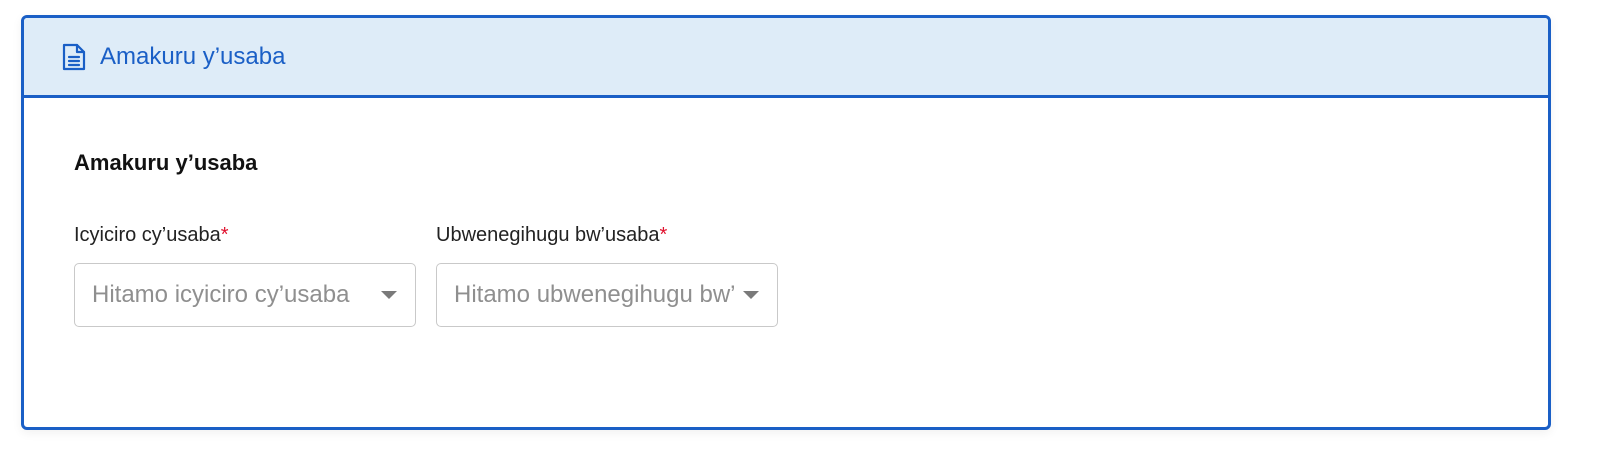 The height and width of the screenshot is (465, 1600). I want to click on applicant-category-select: Hitamo icyiciro cy’usaba, so click(245, 295).